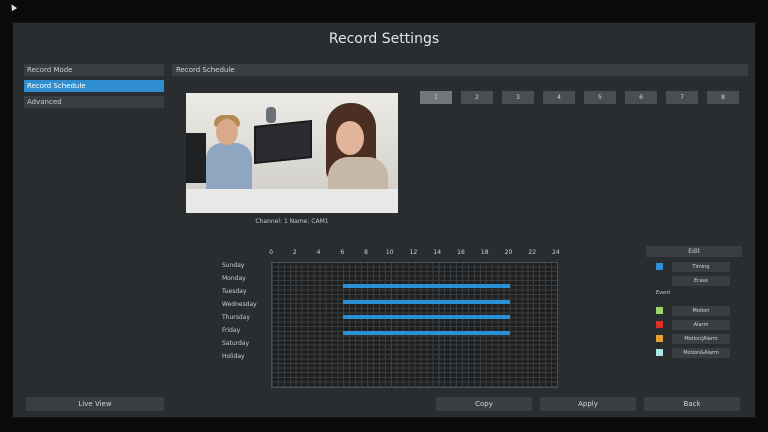 Image resolution: width=768 pixels, height=432 pixels. I want to click on motion-or-alarm-button: Motion|Alarm, so click(701, 339).